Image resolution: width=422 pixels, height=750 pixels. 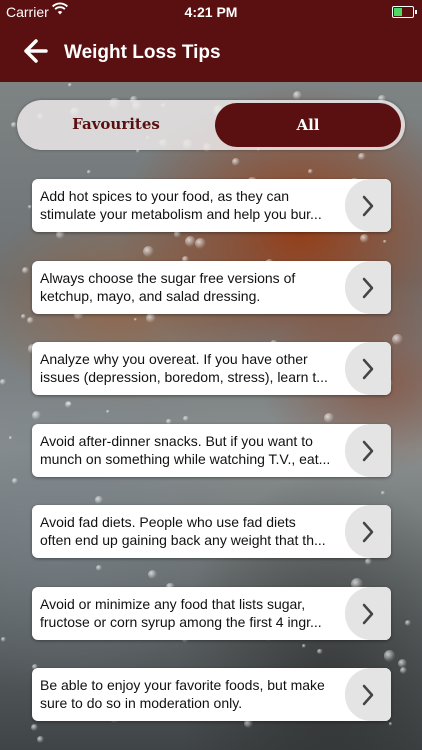 What do you see at coordinates (142, 52) in the screenshot?
I see `page-title: Weight Loss Tips` at bounding box center [142, 52].